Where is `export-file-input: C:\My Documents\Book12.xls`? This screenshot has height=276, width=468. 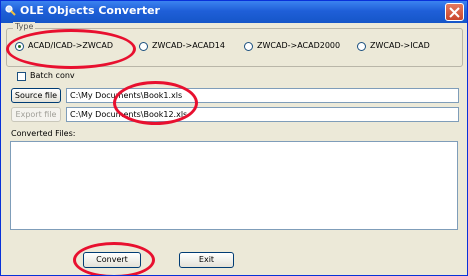
export-file-input: C:\My Documents\Book12.xls is located at coordinates (262, 114).